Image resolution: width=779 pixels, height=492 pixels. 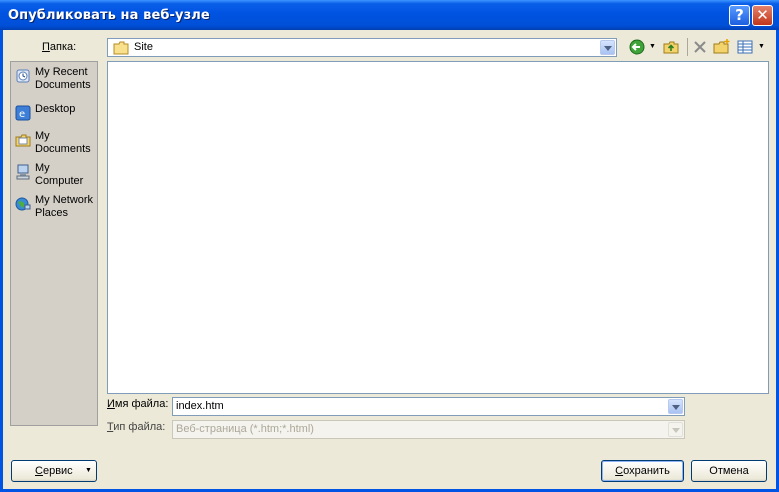 I want to click on network-places-icon, so click(x=23, y=204).